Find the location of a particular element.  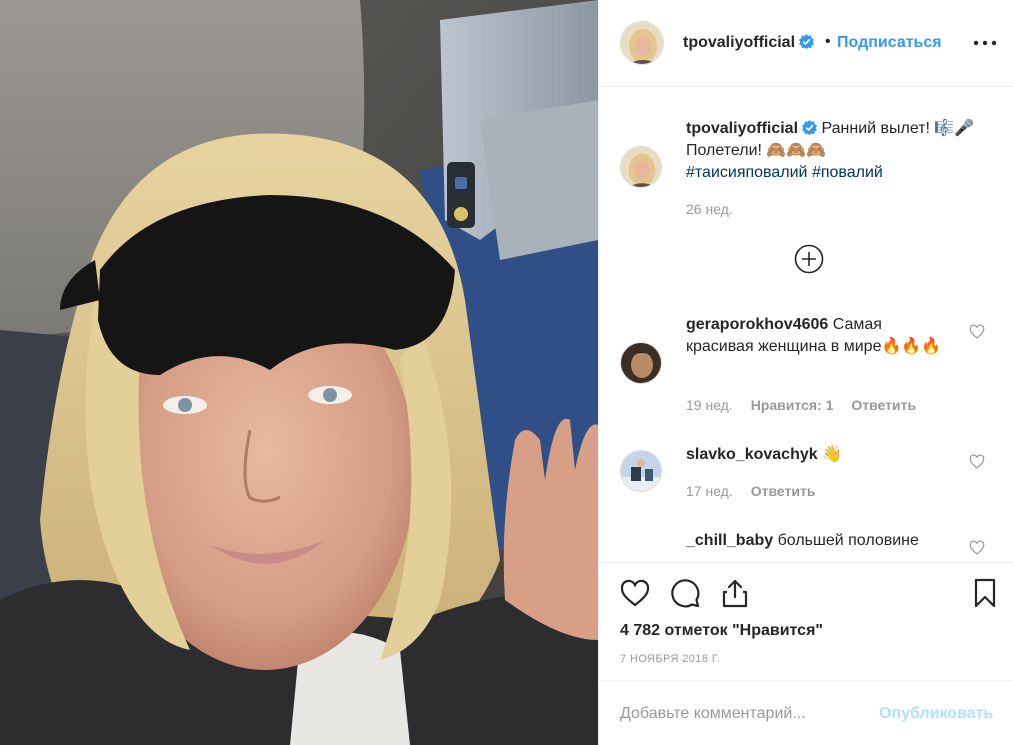

author-username-link: tpovaliyofficial is located at coordinates (749, 43).